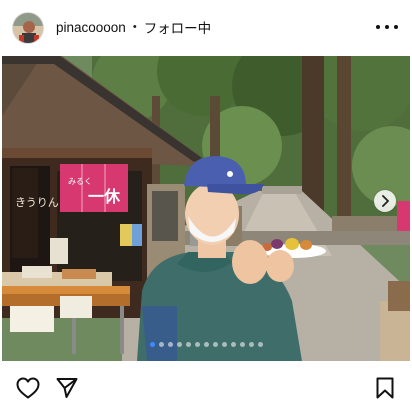 The image size is (412, 405). Describe the element at coordinates (37, 202) in the screenshot. I see `shop-sign-text: きうりん` at that location.